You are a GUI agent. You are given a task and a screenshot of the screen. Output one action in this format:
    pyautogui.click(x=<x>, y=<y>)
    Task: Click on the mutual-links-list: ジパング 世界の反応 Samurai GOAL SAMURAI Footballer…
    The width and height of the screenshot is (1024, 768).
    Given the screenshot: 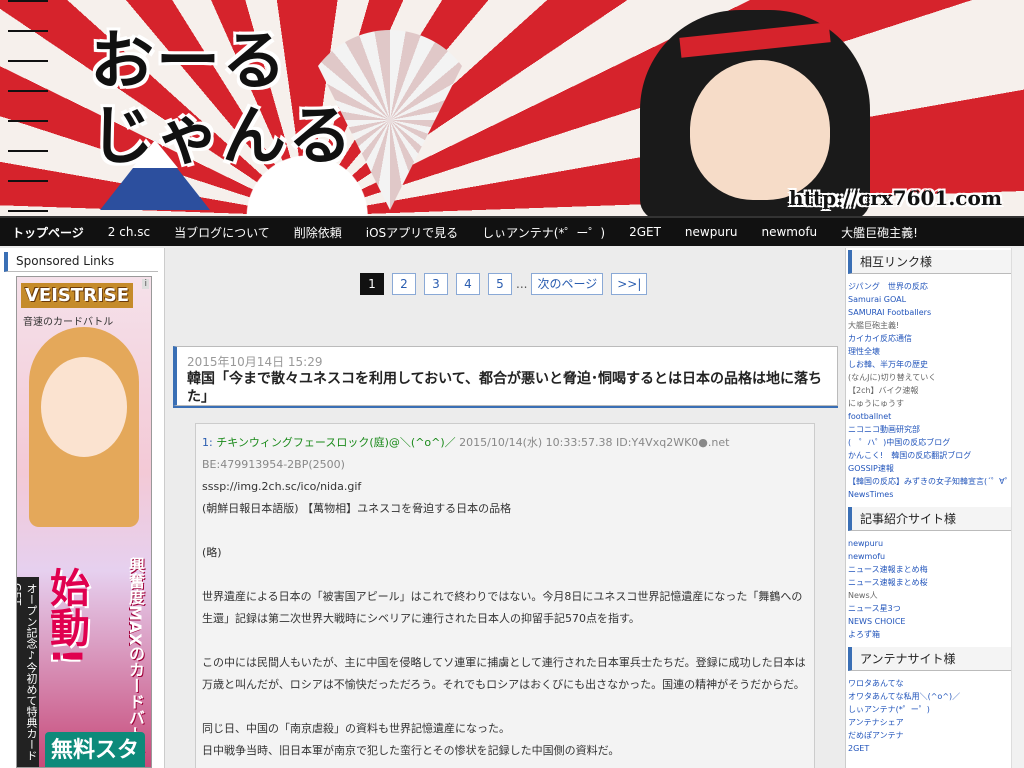 What is the action you would take?
    pyautogui.click(x=928, y=389)
    